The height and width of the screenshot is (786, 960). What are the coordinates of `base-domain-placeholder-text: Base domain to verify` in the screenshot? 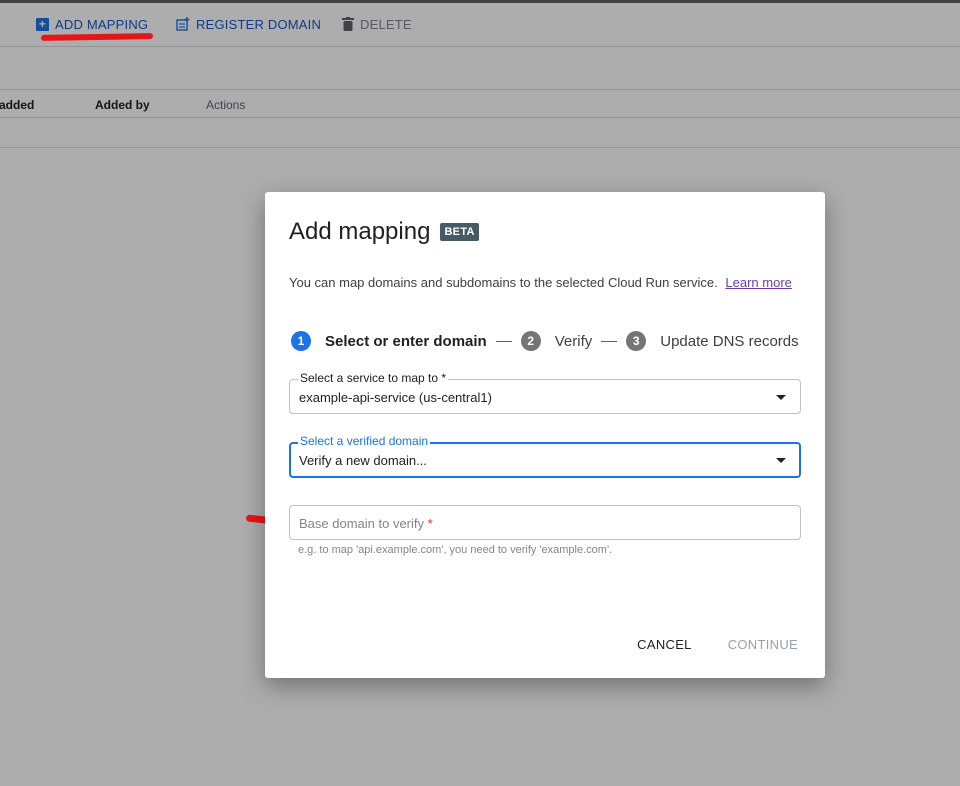 It's located at (362, 523).